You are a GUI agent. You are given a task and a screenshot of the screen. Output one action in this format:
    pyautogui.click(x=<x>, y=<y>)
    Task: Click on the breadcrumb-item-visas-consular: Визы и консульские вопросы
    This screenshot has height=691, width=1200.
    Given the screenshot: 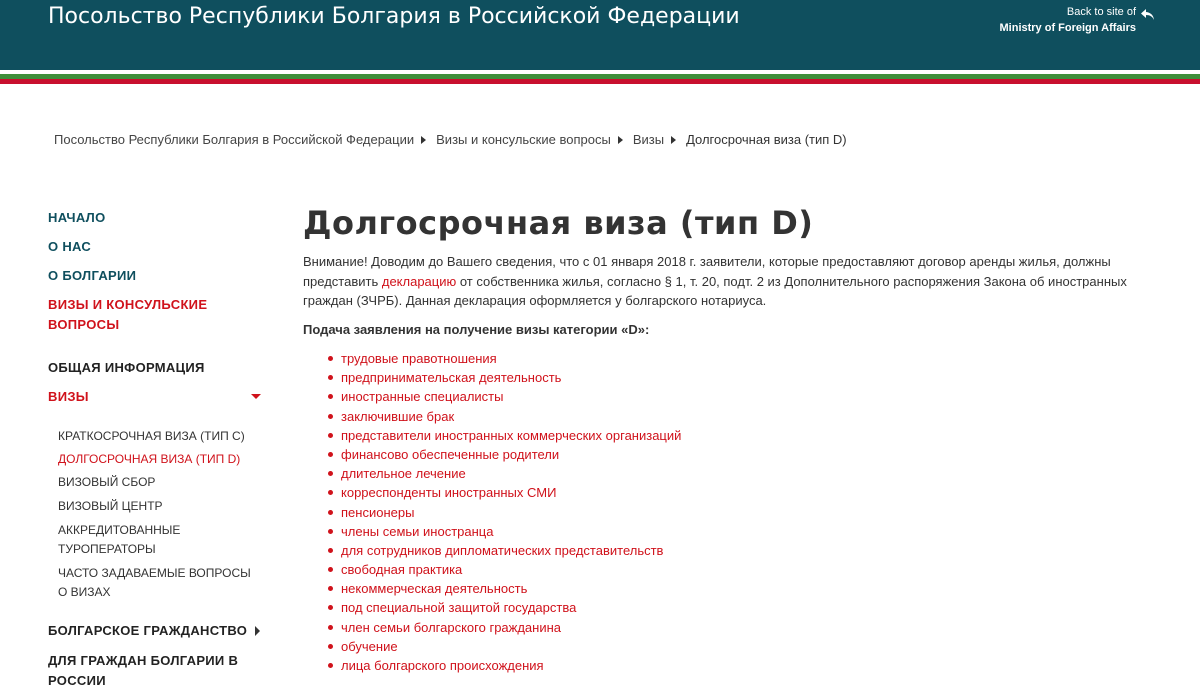 What is the action you would take?
    pyautogui.click(x=523, y=139)
    